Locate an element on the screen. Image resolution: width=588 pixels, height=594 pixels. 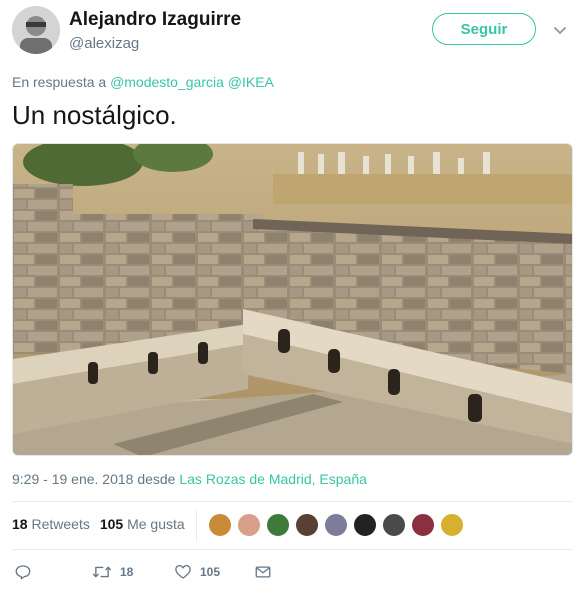
retweets-count: 18 is located at coordinates (20, 524).